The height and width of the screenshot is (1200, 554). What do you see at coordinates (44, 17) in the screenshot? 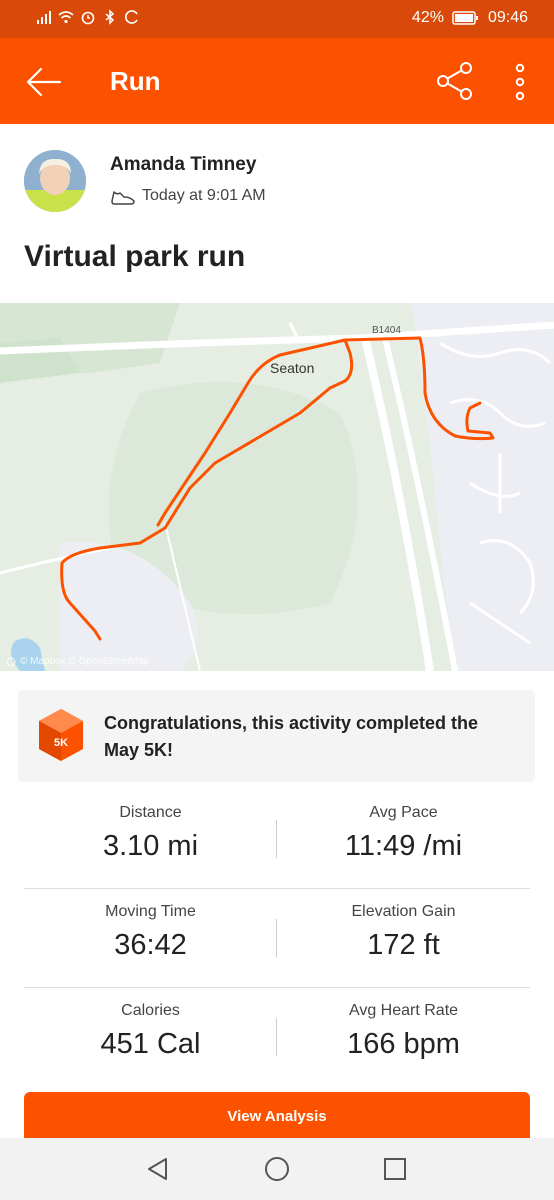
I see `signal-icon` at bounding box center [44, 17].